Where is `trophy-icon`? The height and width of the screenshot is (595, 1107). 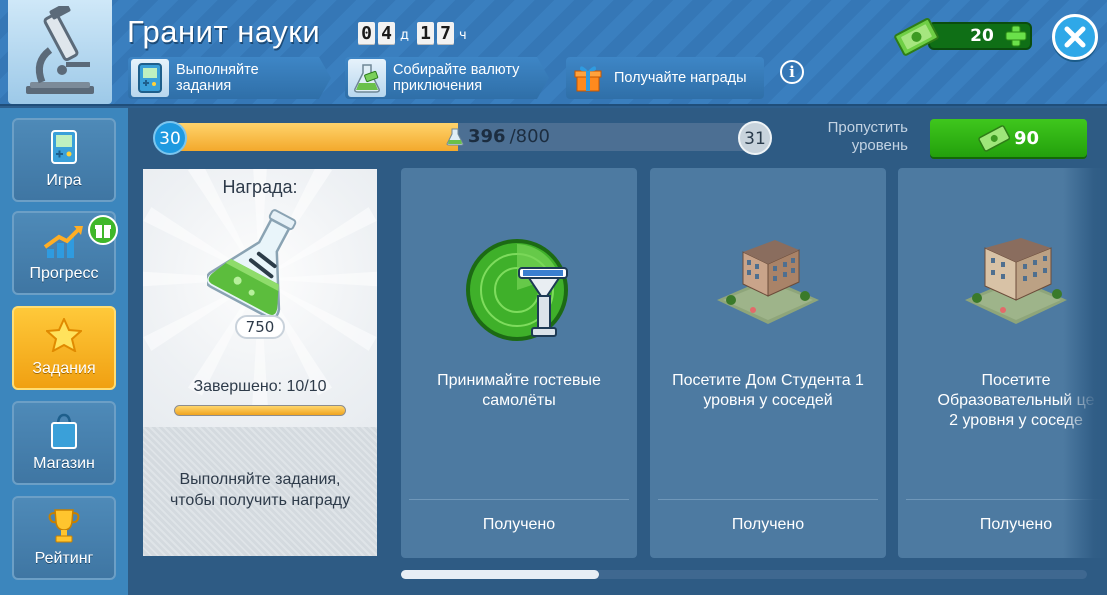
trophy-icon is located at coordinates (64, 526).